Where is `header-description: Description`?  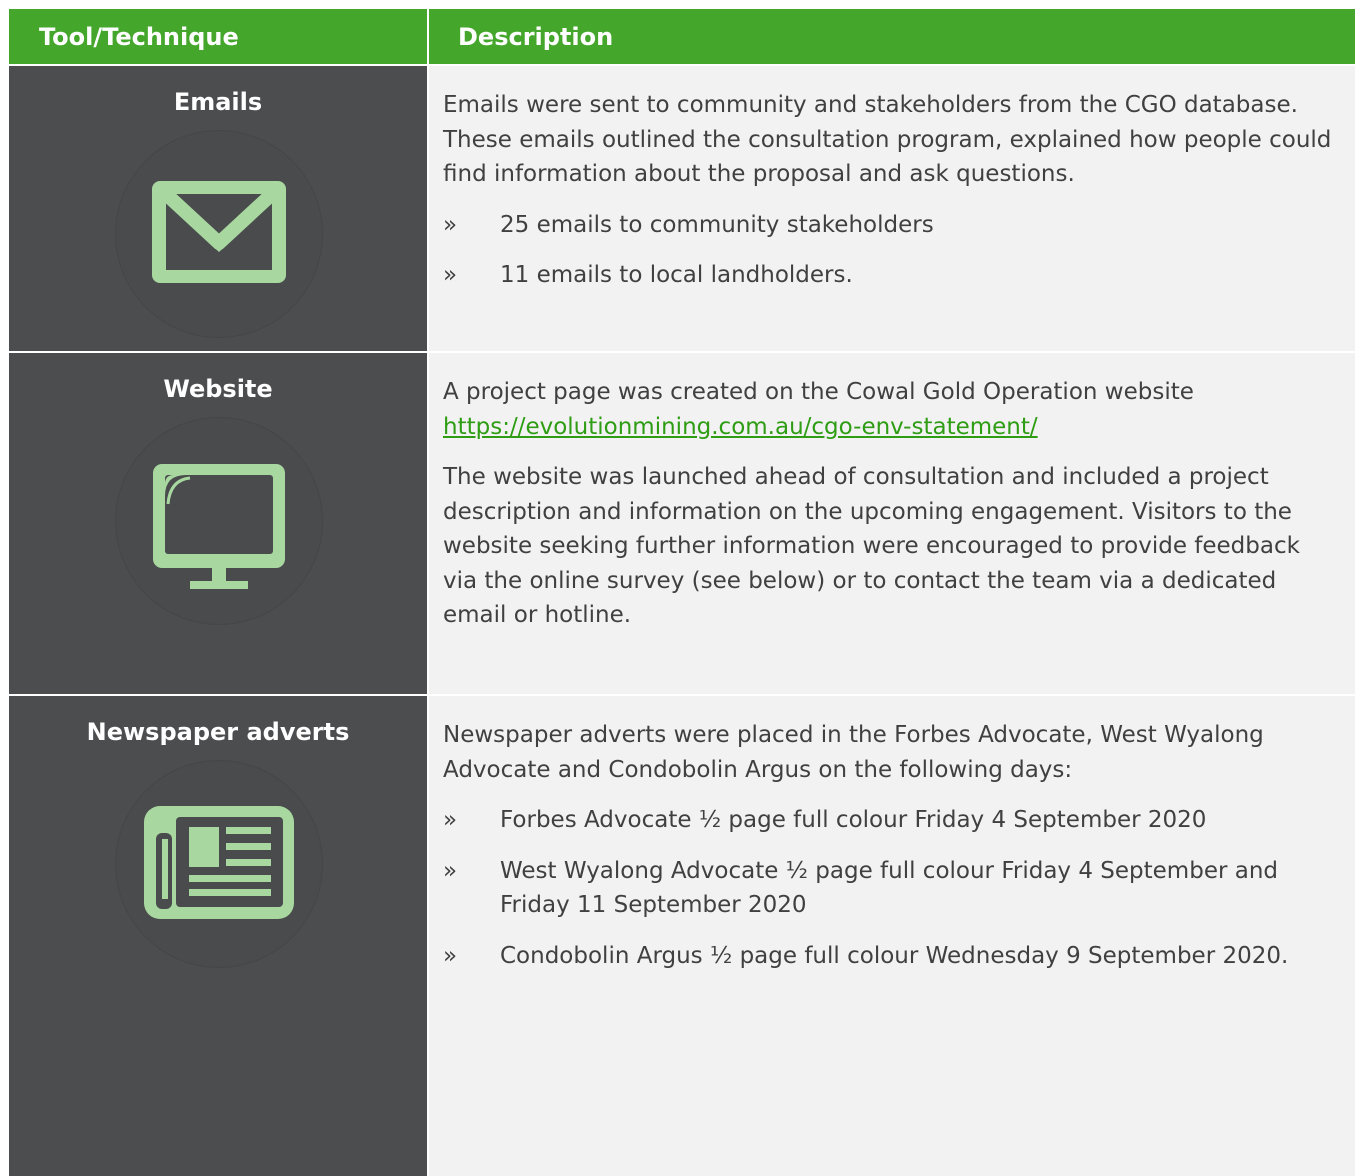 header-description: Description is located at coordinates (892, 36).